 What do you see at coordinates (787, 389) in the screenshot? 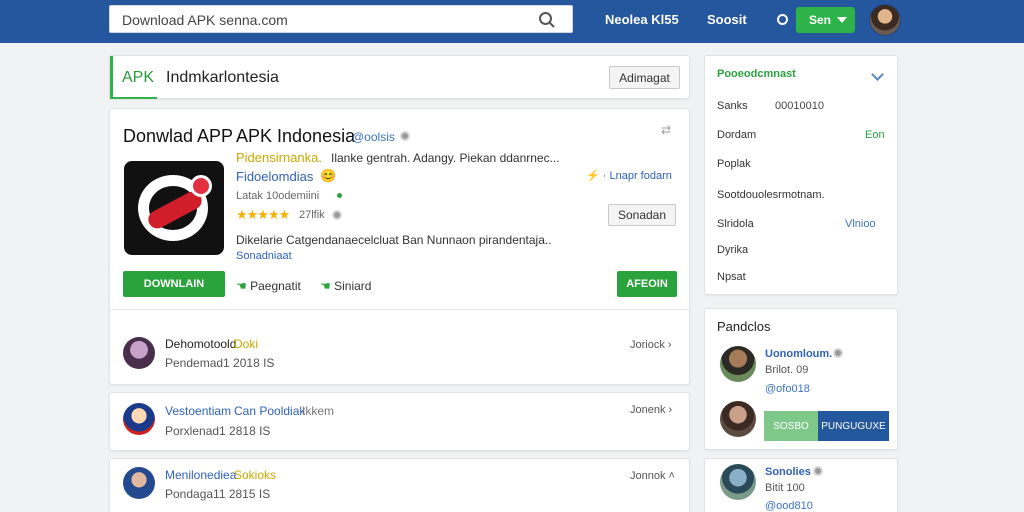
I see `person-handle: @ofo018` at bounding box center [787, 389].